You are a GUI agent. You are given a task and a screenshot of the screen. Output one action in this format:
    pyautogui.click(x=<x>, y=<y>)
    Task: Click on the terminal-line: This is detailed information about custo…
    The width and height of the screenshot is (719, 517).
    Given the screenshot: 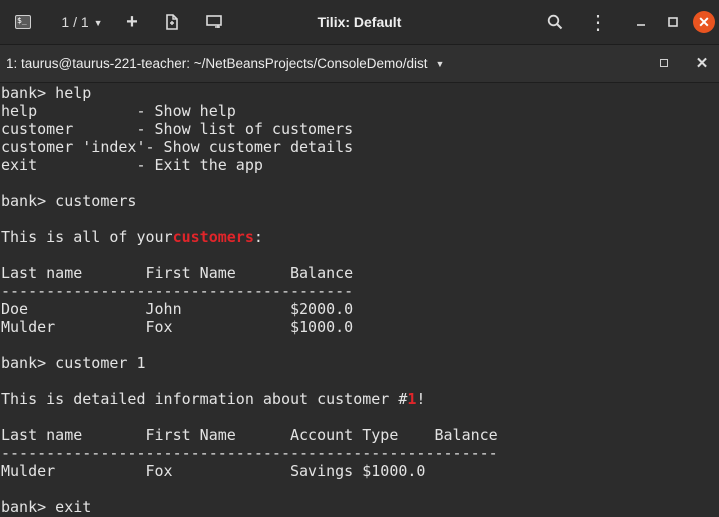 What is the action you would take?
    pyautogui.click(x=359, y=399)
    